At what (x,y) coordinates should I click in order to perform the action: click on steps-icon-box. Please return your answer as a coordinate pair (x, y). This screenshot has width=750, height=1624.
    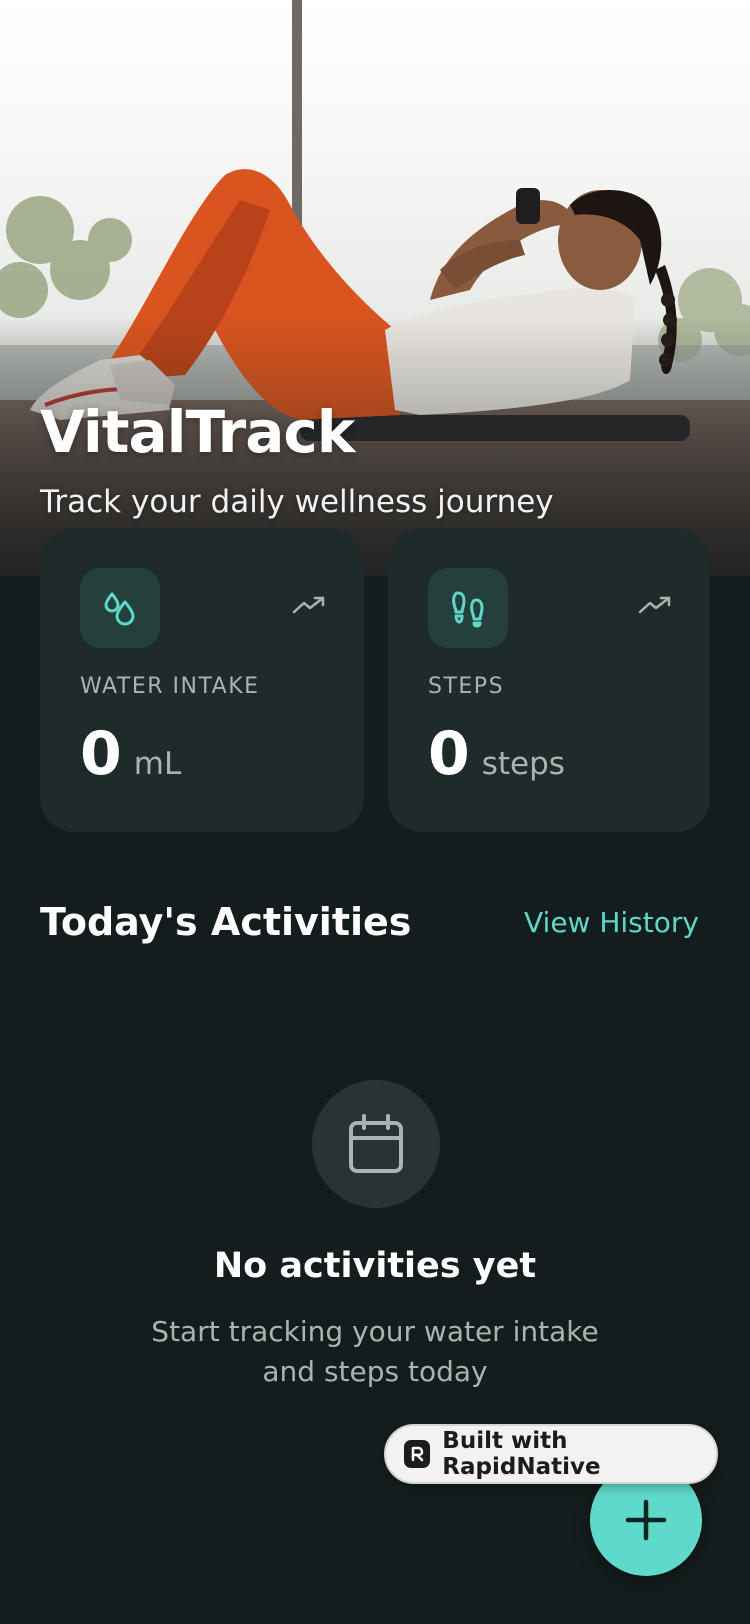
    Looking at the image, I should click on (468, 608).